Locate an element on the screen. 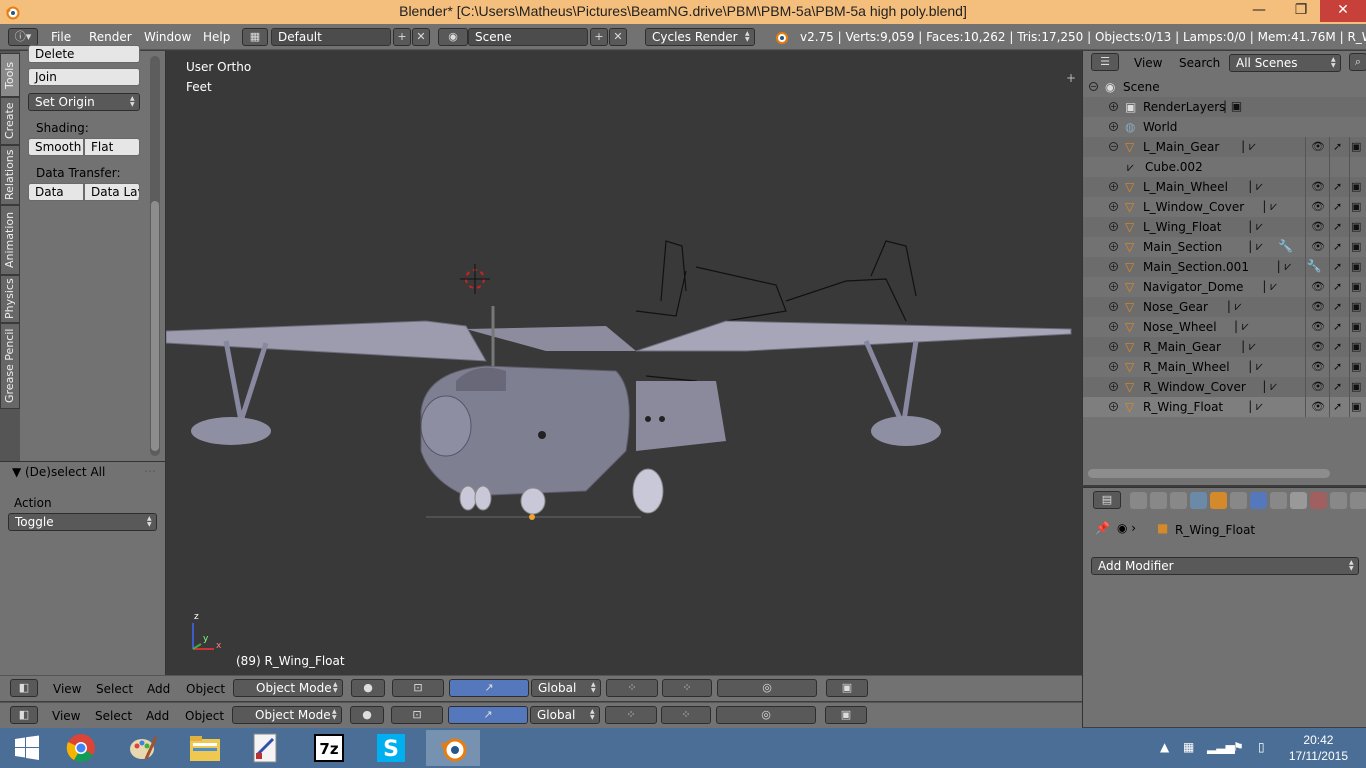 Image resolution: width=1366 pixels, height=768 pixels. delete-button: Delete is located at coordinates (84, 54).